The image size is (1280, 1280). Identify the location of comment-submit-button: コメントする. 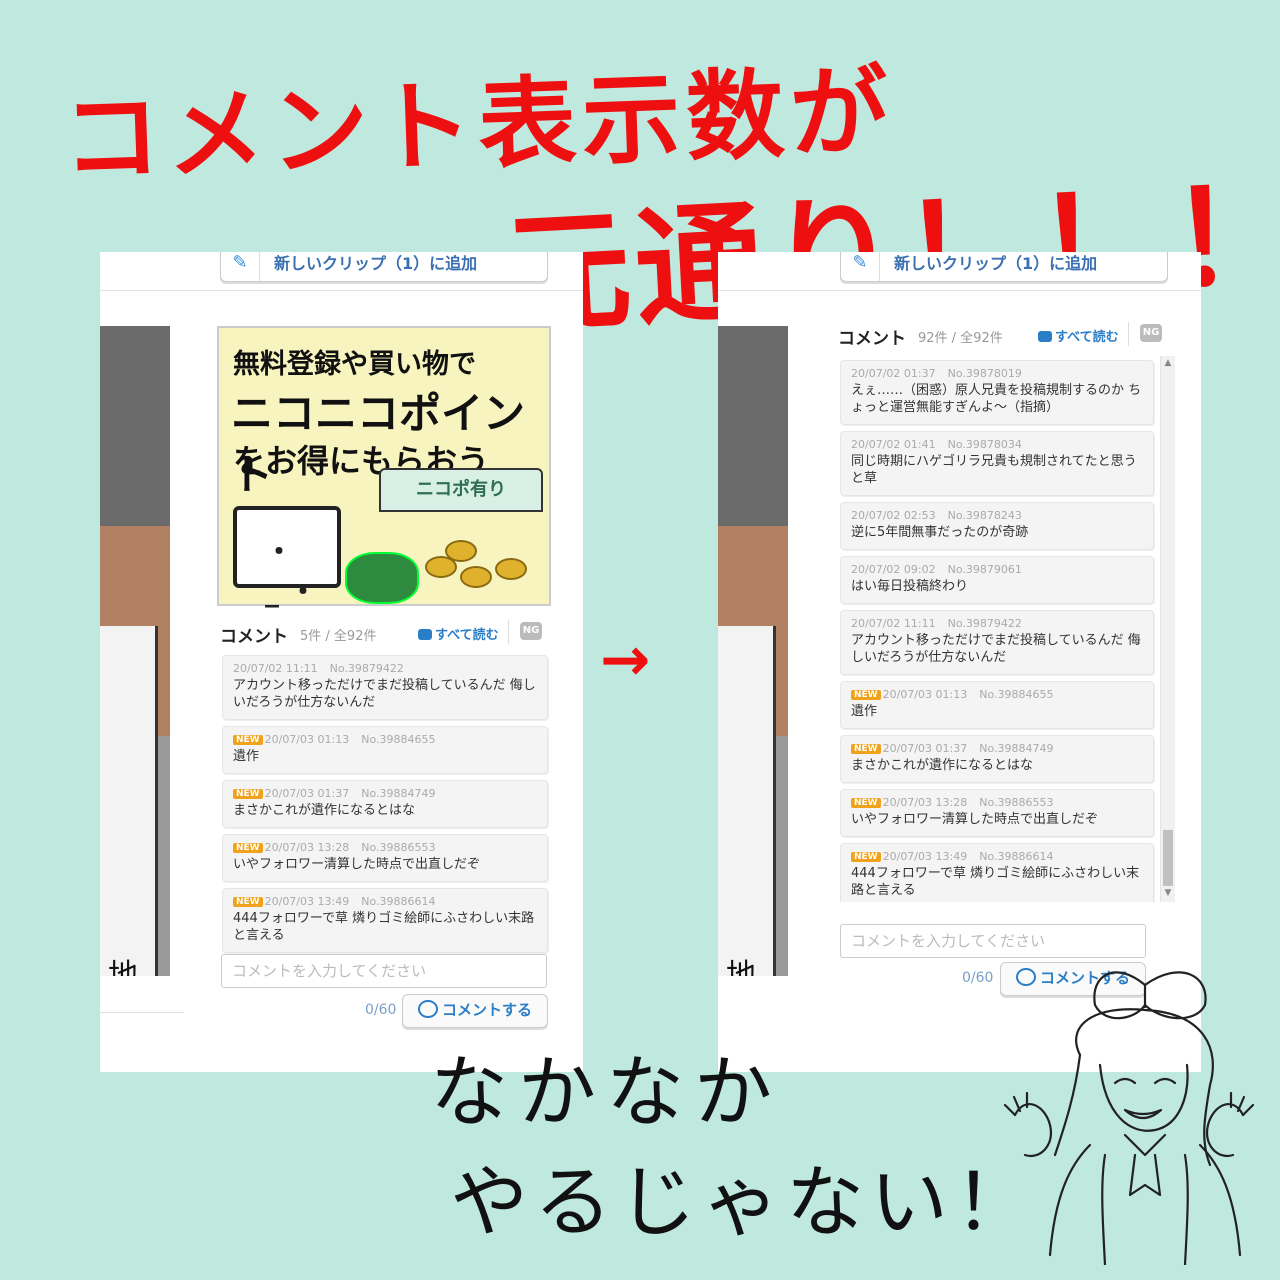
(475, 1011).